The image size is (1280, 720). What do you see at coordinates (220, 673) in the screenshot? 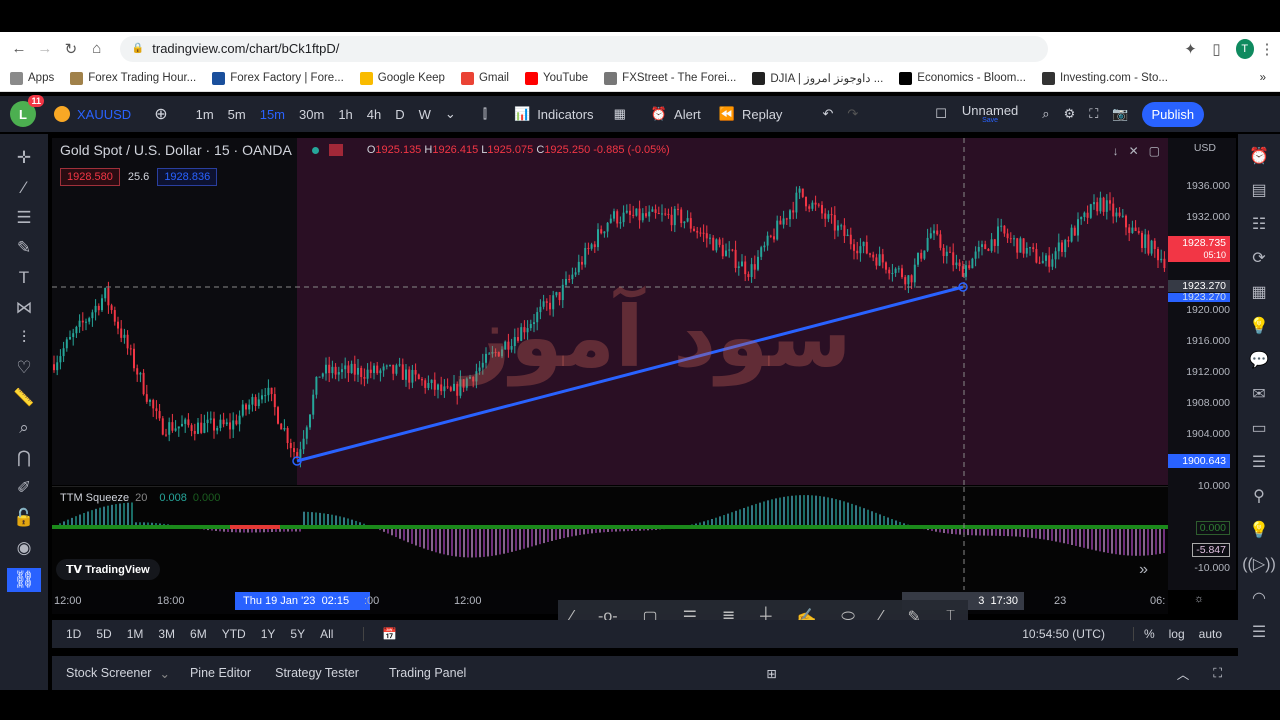
I see `tab-pine-editor: Pine Editor` at bounding box center [220, 673].